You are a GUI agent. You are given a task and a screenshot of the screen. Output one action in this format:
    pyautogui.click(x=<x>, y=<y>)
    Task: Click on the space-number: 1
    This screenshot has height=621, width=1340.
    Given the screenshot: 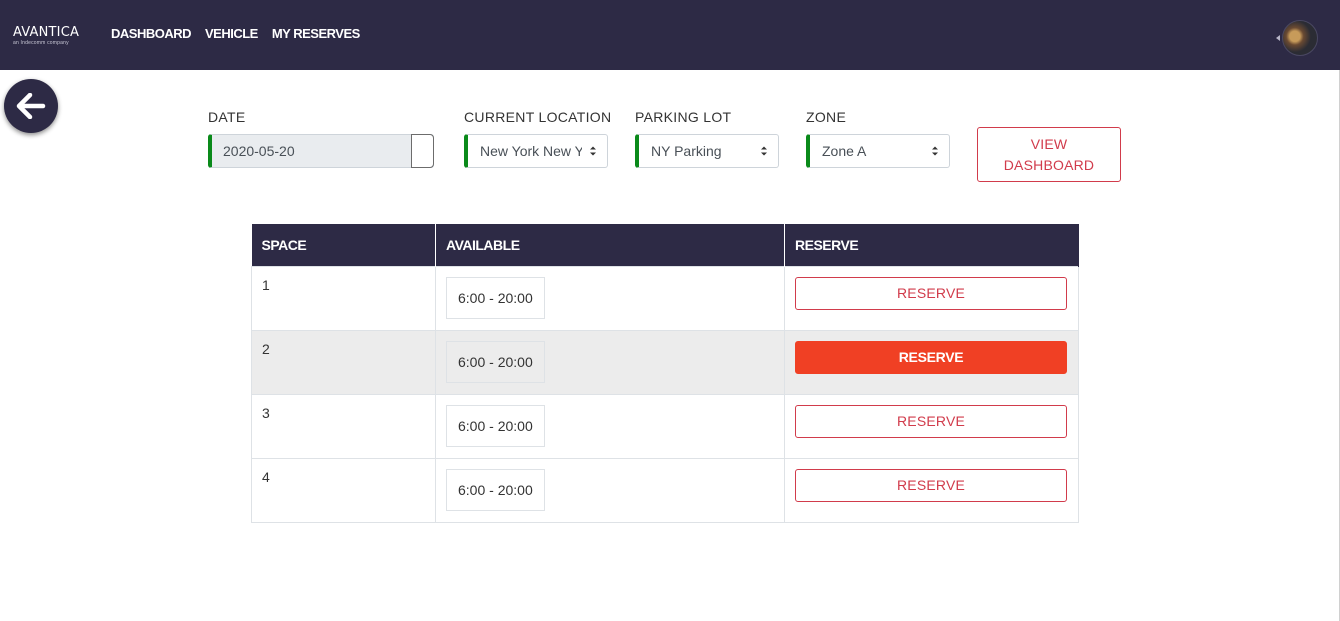 What is the action you would take?
    pyautogui.click(x=343, y=298)
    